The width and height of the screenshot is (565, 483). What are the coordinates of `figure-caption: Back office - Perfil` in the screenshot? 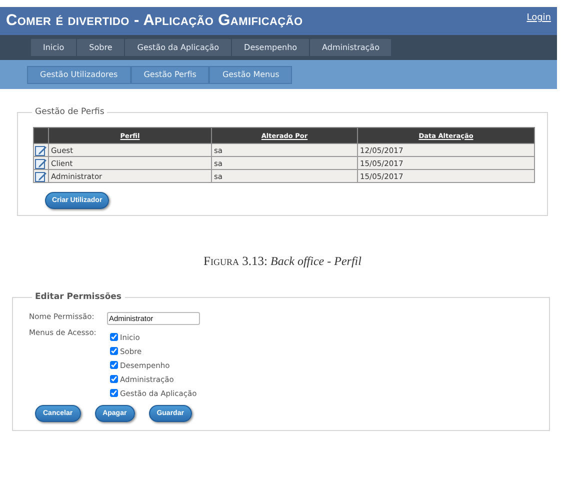 It's located at (316, 261).